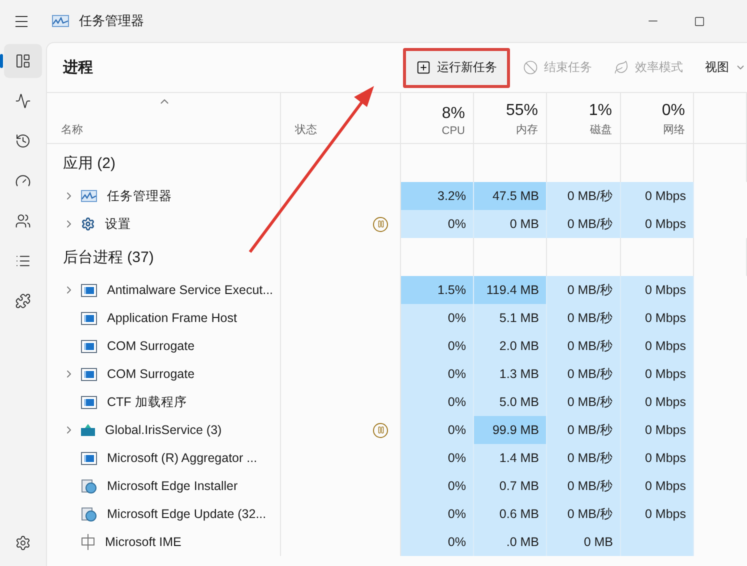 This screenshot has width=747, height=566. I want to click on toolbar-button: 运行新任务, so click(456, 68).